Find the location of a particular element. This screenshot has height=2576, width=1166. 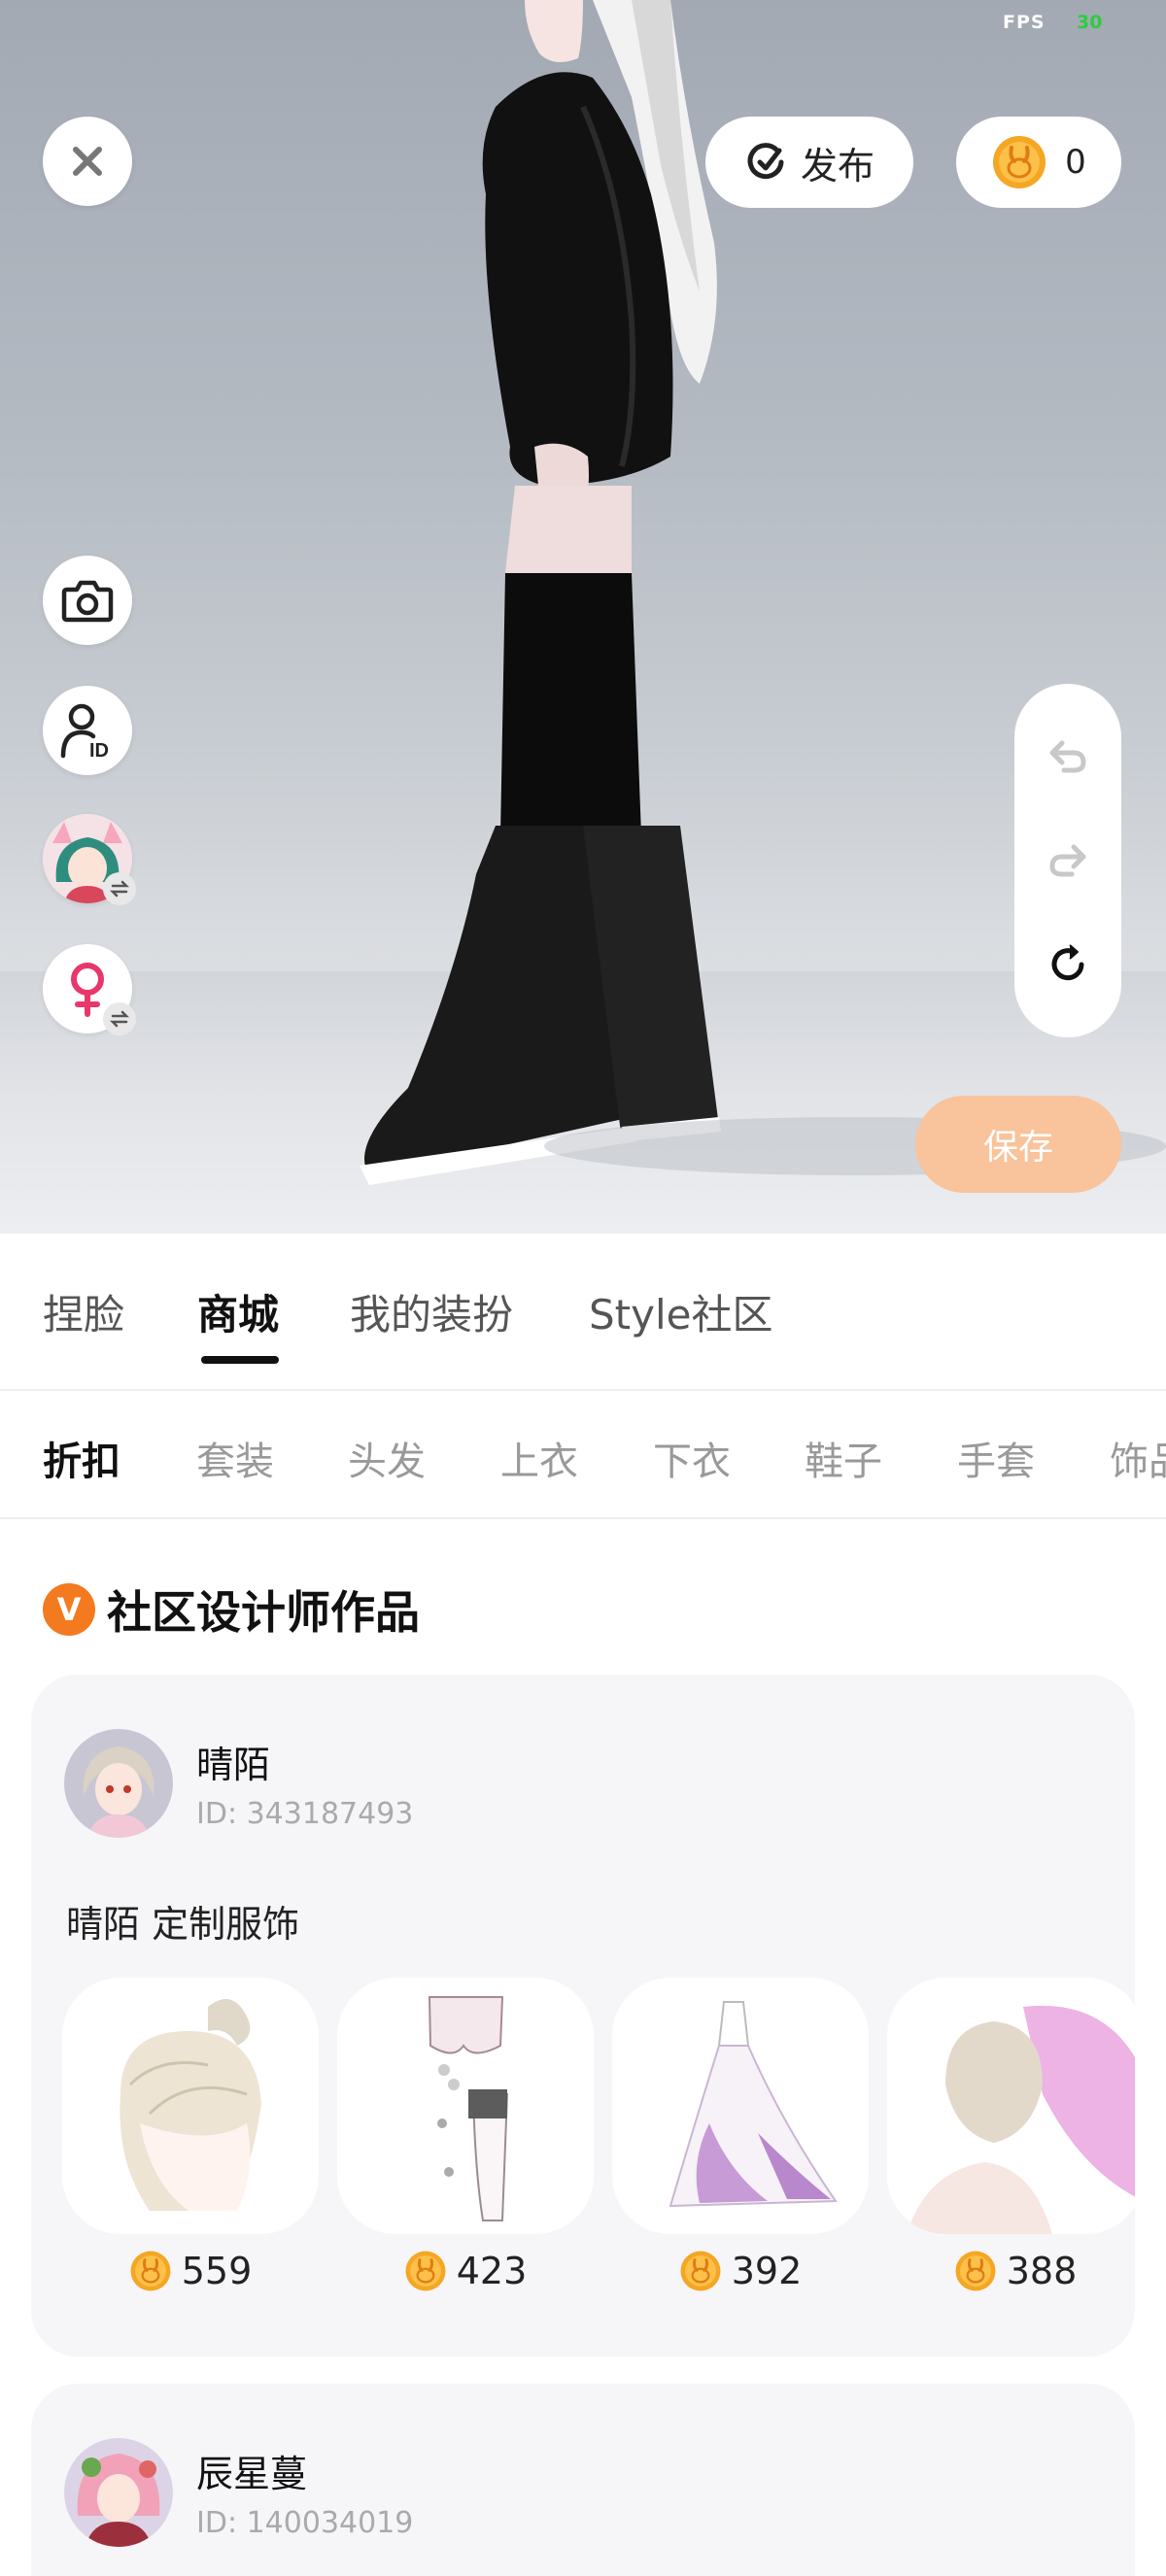

verified-badge: V is located at coordinates (69, 1609).